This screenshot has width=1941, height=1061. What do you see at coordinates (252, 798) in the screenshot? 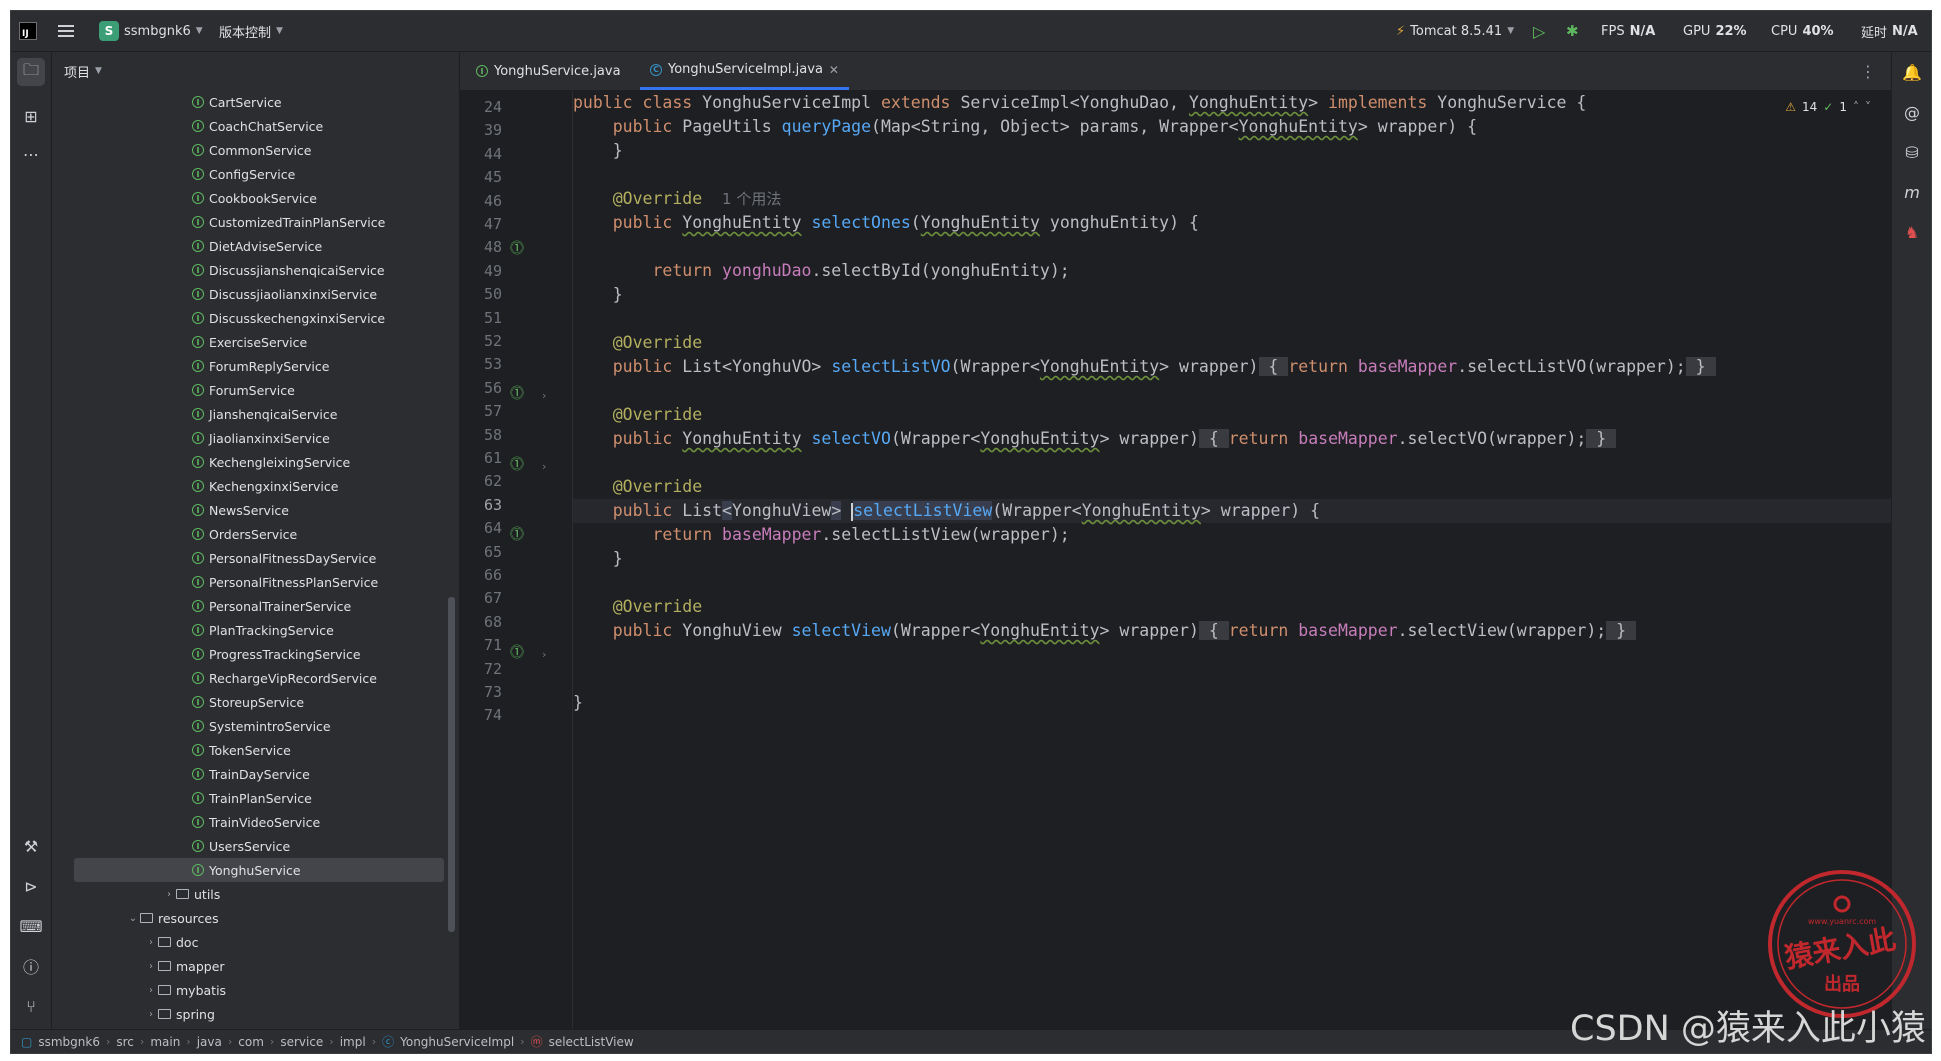
I see `tree-item-service: I TrainPlanService` at bounding box center [252, 798].